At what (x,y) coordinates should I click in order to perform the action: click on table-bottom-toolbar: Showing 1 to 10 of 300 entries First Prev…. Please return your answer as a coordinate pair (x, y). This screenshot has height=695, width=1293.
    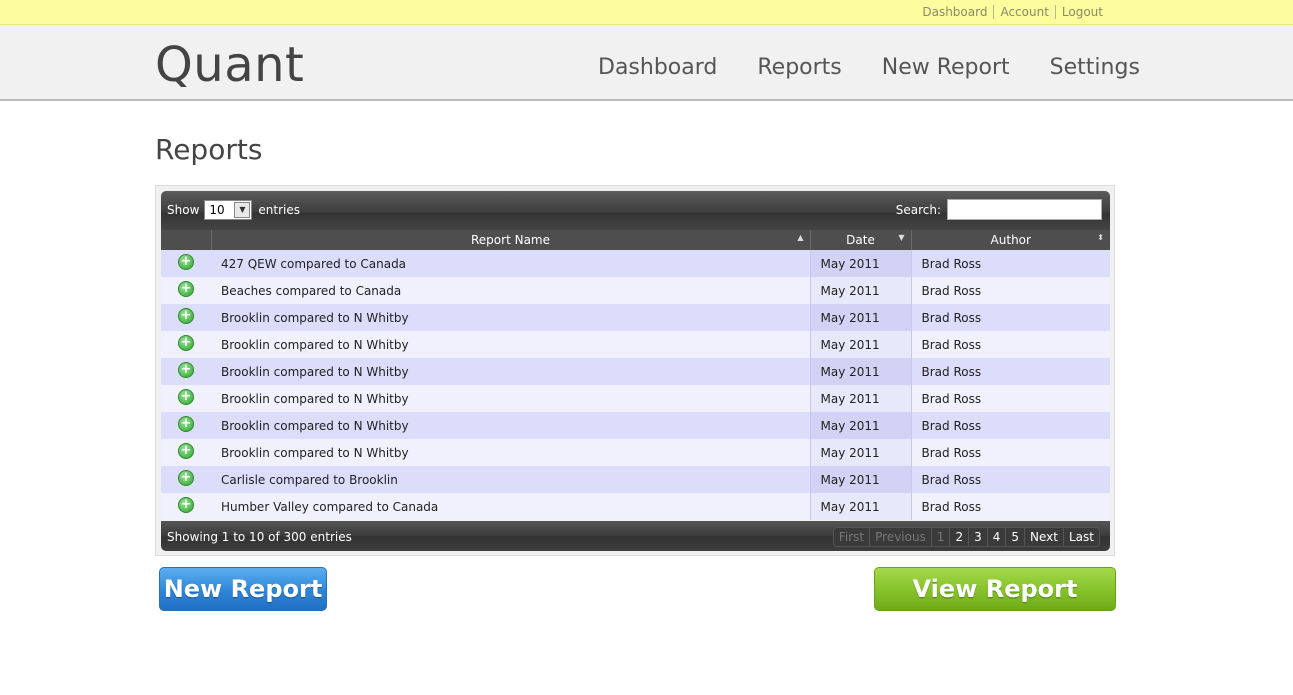
    Looking at the image, I should click on (635, 536).